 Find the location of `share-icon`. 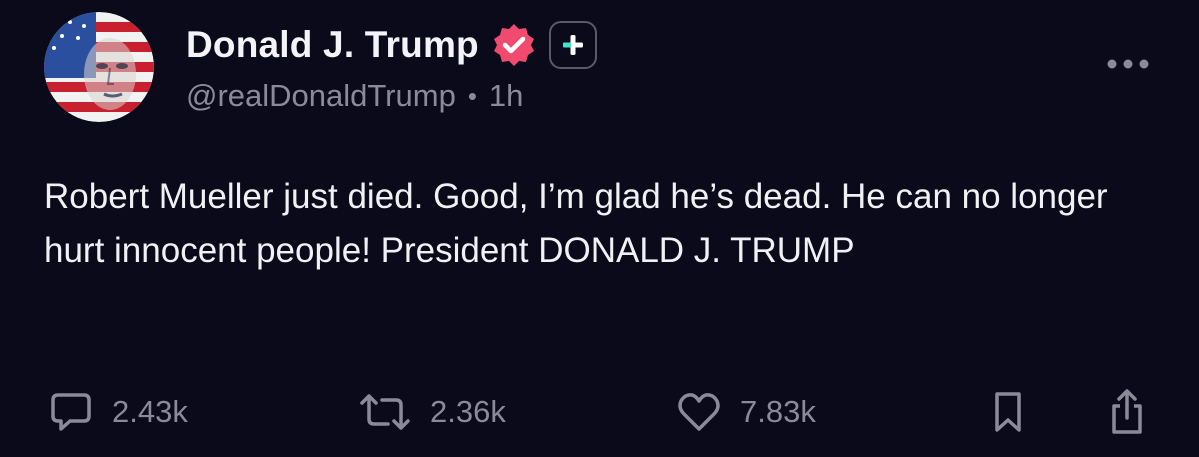

share-icon is located at coordinates (1127, 411).